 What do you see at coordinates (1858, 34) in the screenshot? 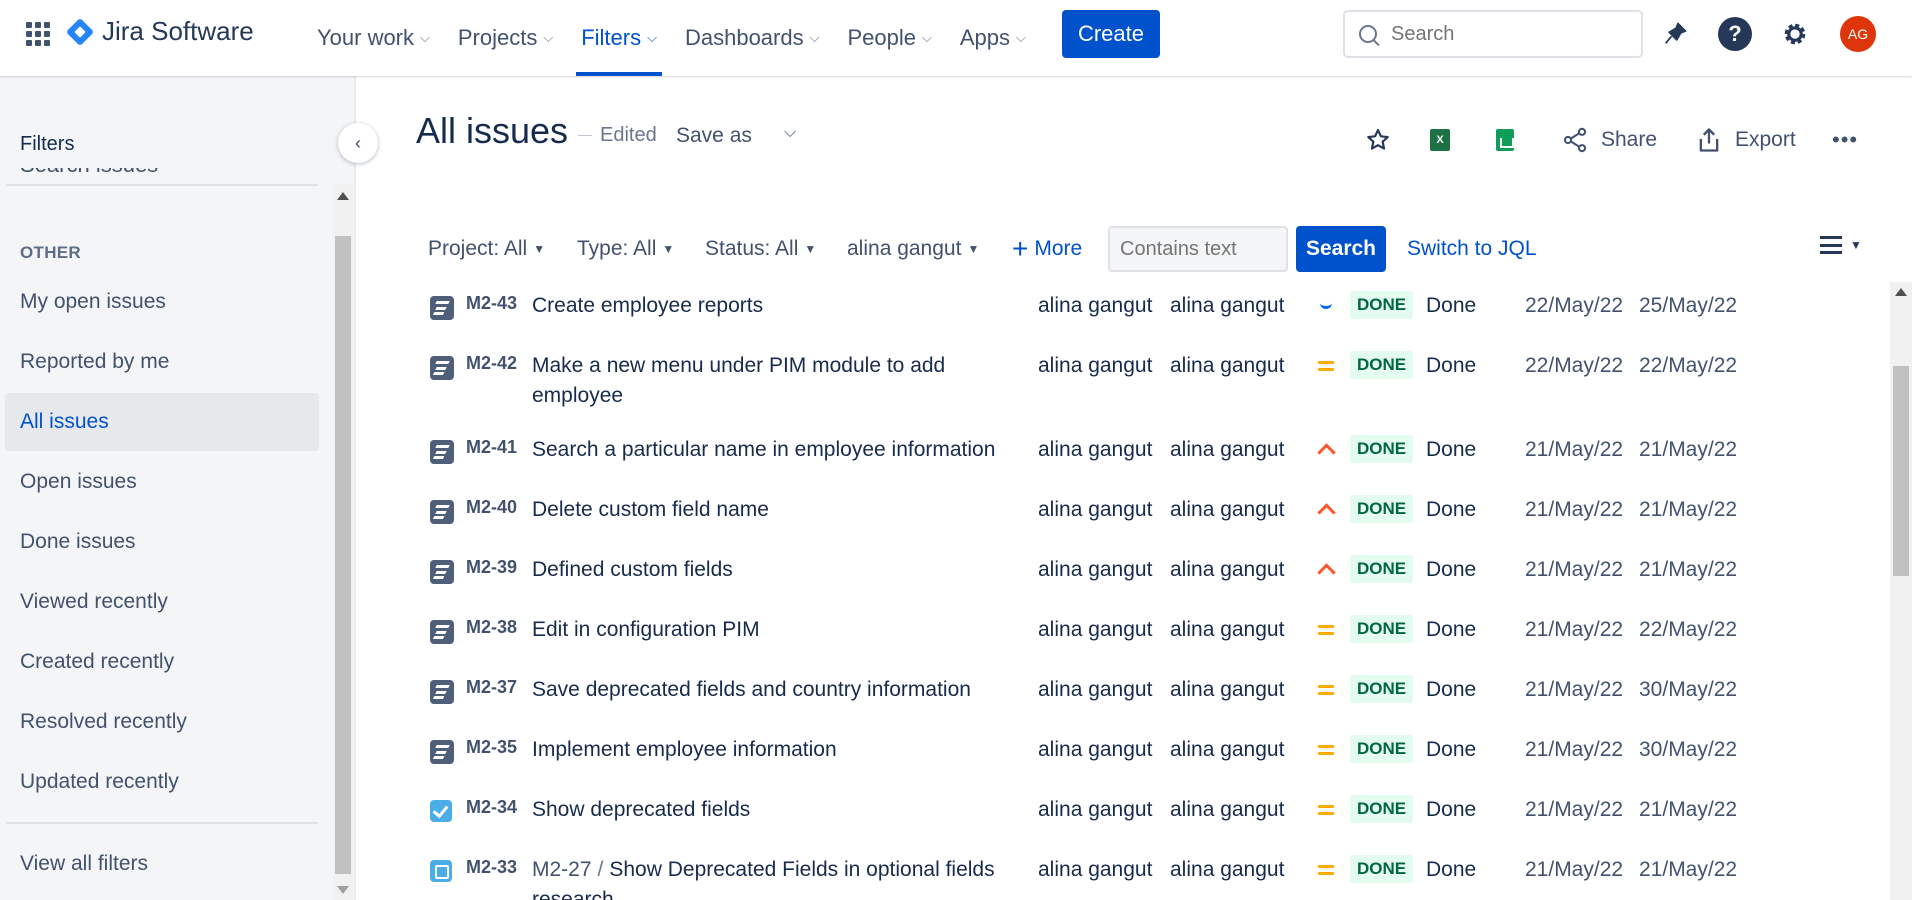
I see `avatar: AG` at bounding box center [1858, 34].